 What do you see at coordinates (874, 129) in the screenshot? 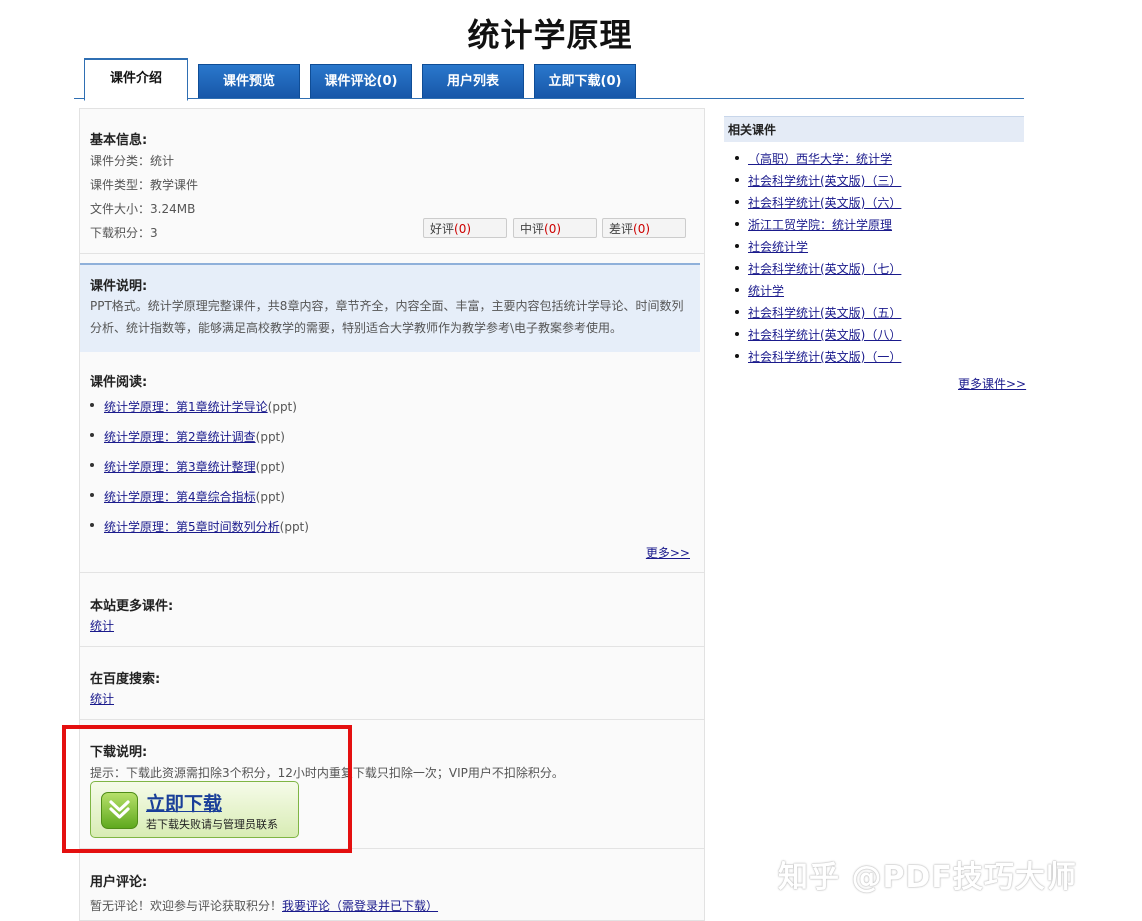
I see `related-courses-title: 相关课件` at bounding box center [874, 129].